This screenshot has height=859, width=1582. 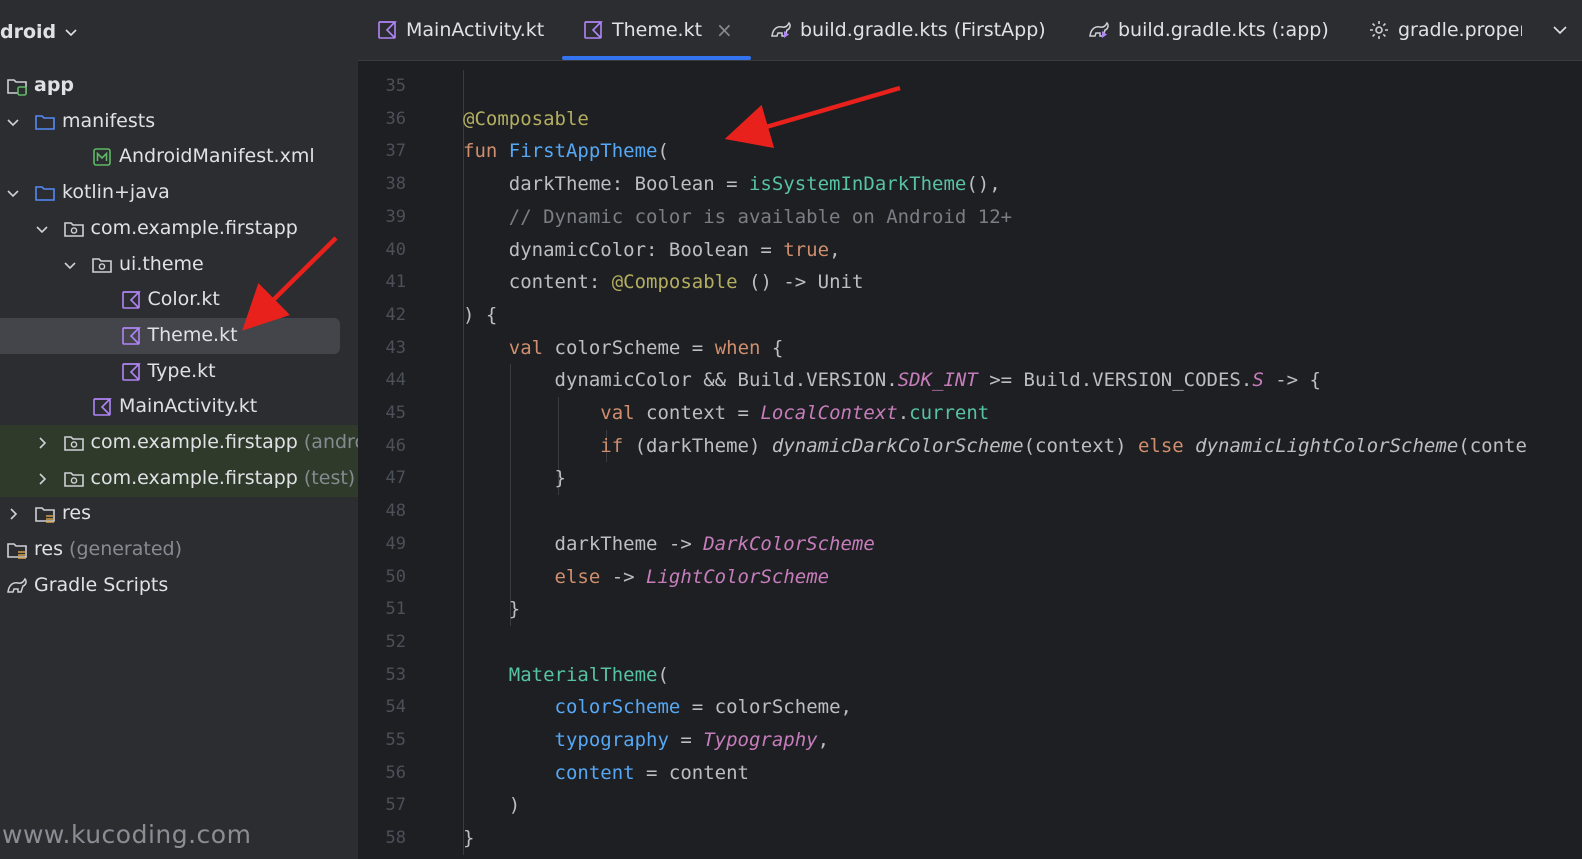 What do you see at coordinates (491, 805) in the screenshot?
I see `code-line: )` at bounding box center [491, 805].